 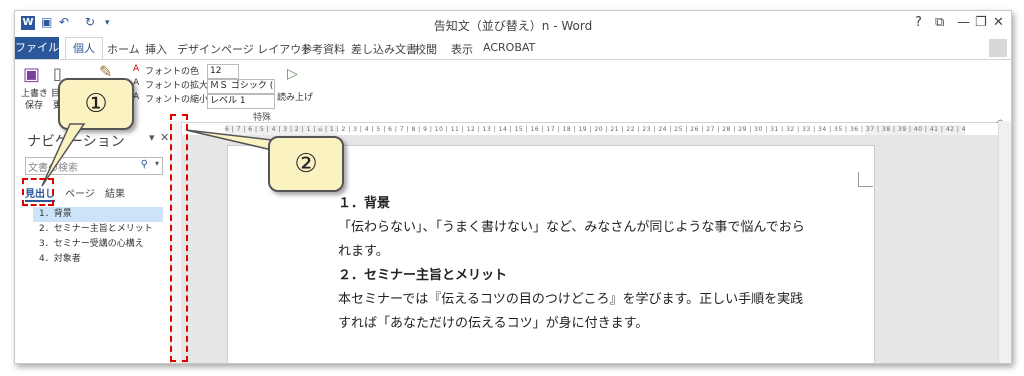 I want to click on tab-references: 参考資料, so click(x=323, y=49).